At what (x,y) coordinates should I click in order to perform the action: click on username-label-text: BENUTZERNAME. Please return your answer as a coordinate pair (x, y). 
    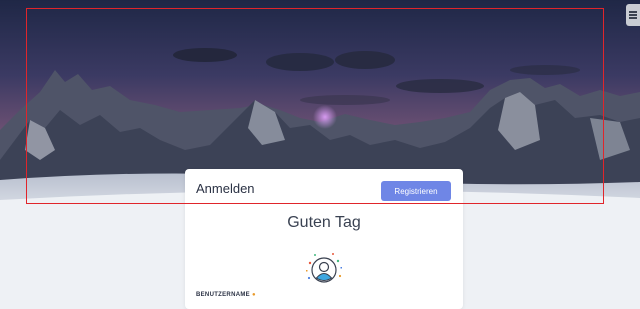
    Looking at the image, I should click on (223, 295).